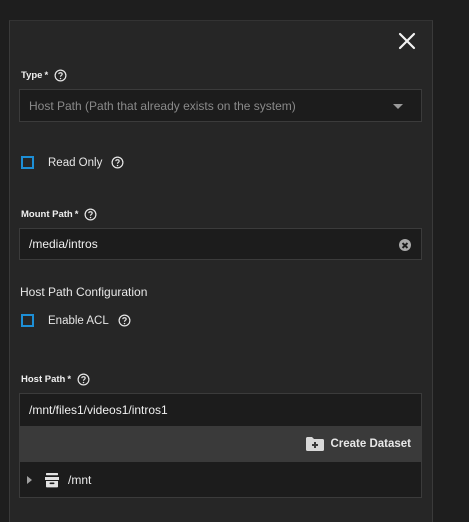 The width and height of the screenshot is (469, 522). What do you see at coordinates (27, 162) in the screenshot?
I see `read-only-checkbox` at bounding box center [27, 162].